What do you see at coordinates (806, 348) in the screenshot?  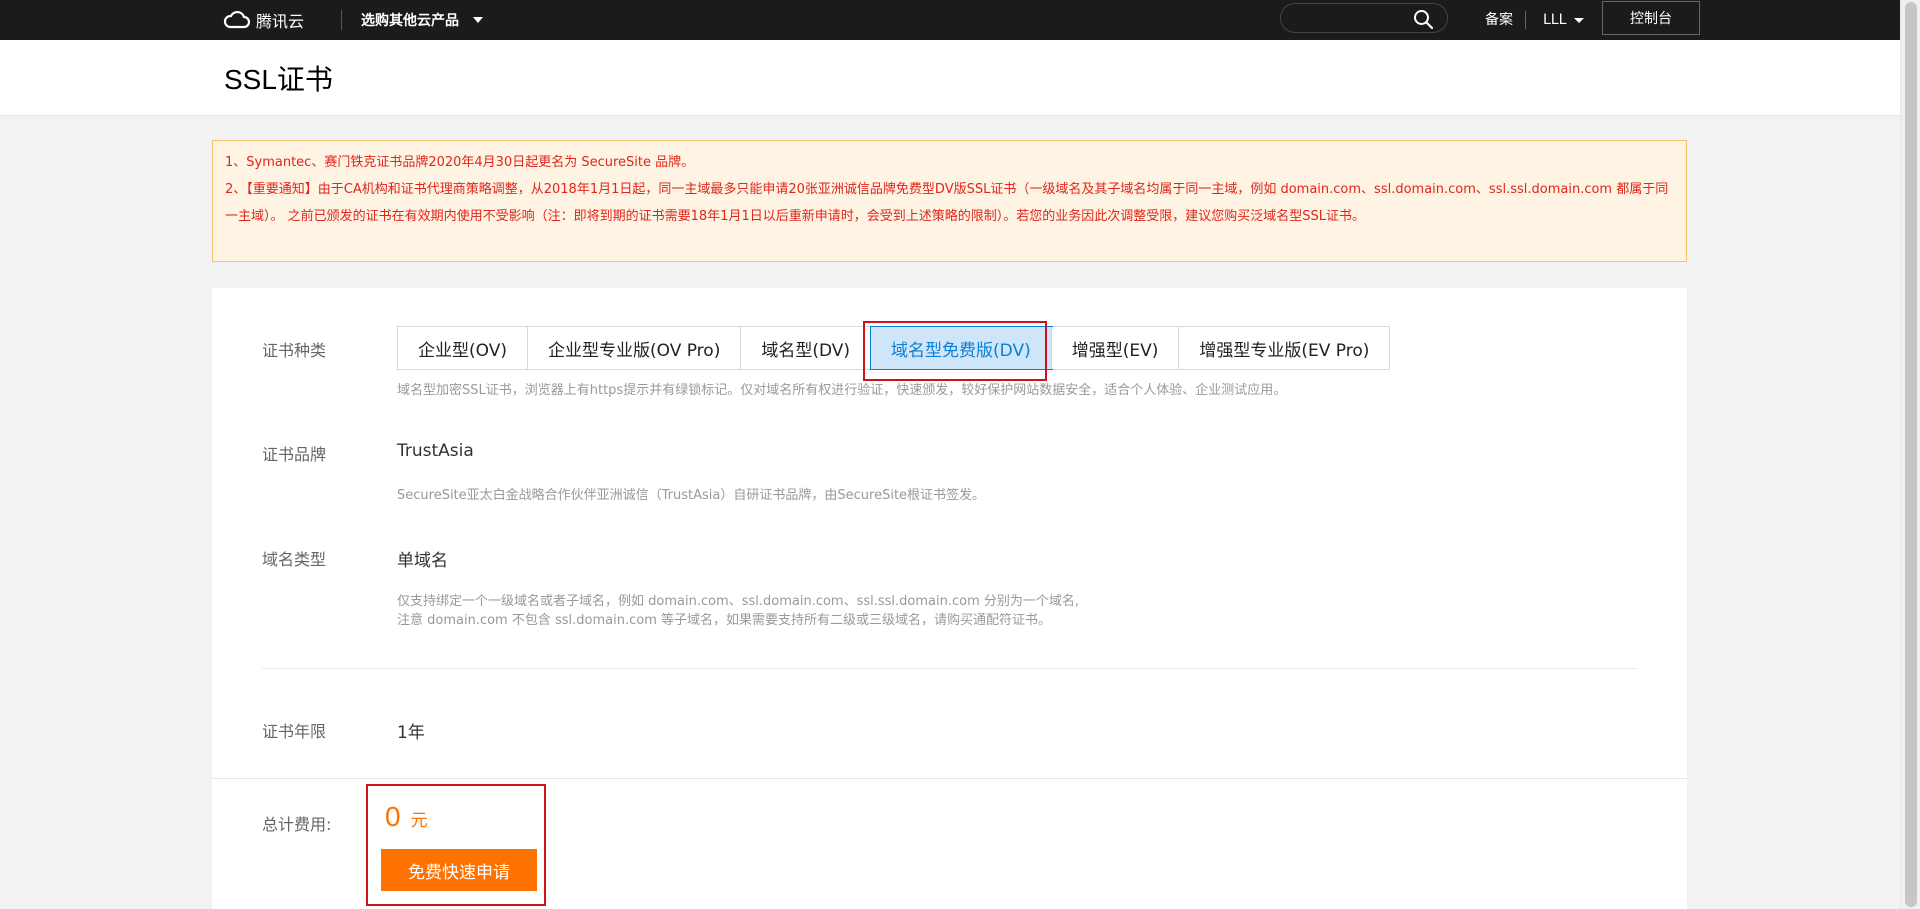 I see `cert-type-dv: 域名型(DV)` at bounding box center [806, 348].